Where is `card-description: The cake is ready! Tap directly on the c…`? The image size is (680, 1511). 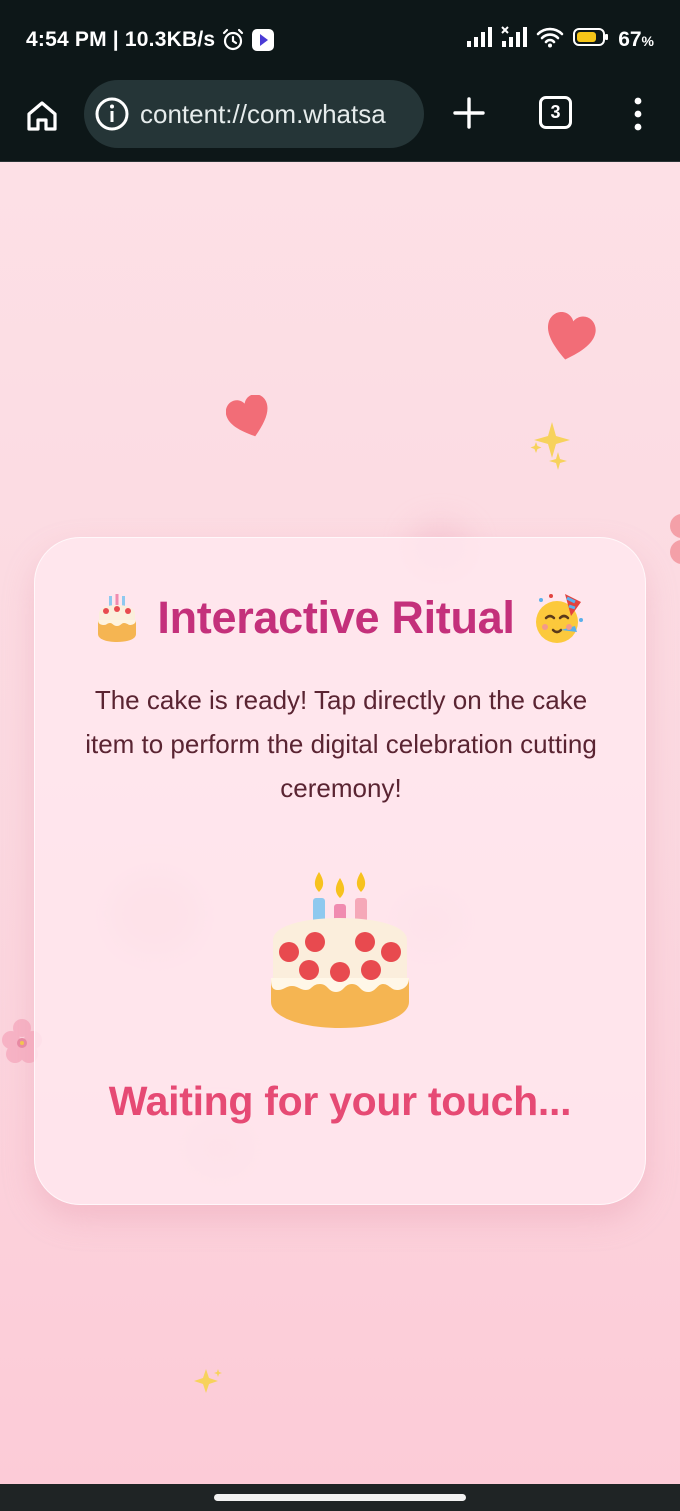 card-description: The cake is ready! Tap directly on the c… is located at coordinates (341, 744).